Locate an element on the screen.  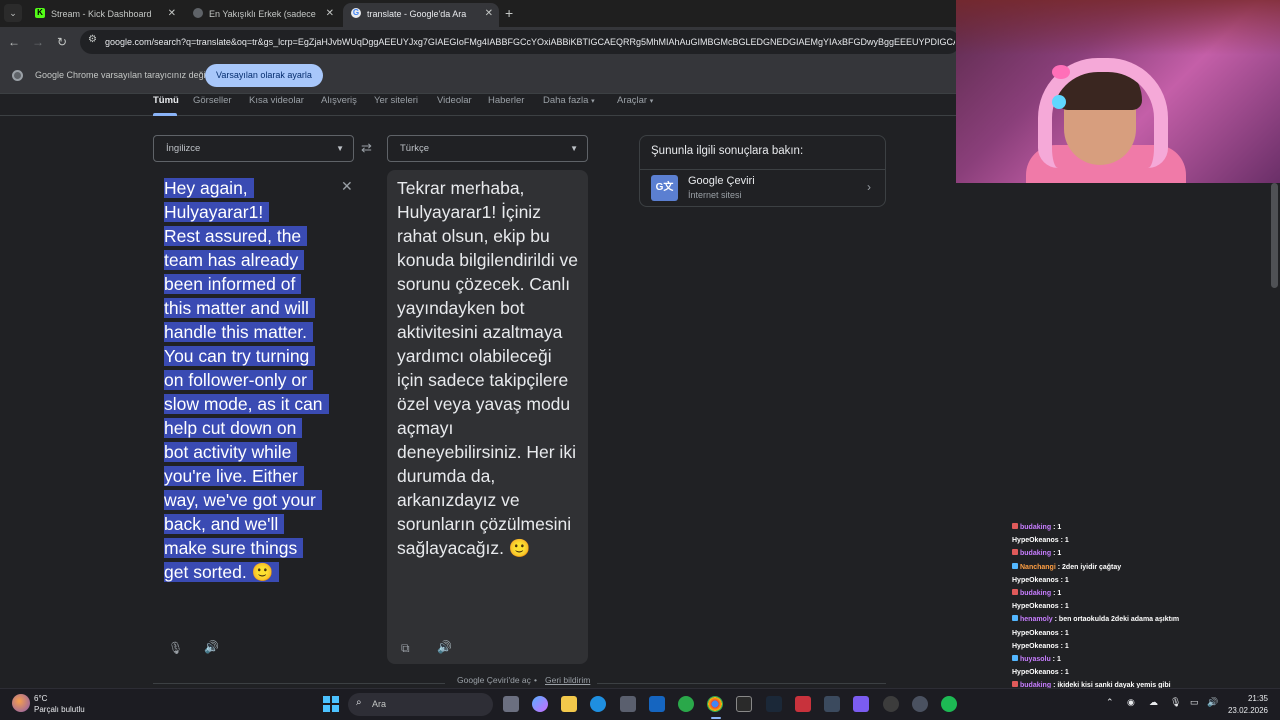
nav-tools: Araçlar ▾ is located at coordinates (635, 101).